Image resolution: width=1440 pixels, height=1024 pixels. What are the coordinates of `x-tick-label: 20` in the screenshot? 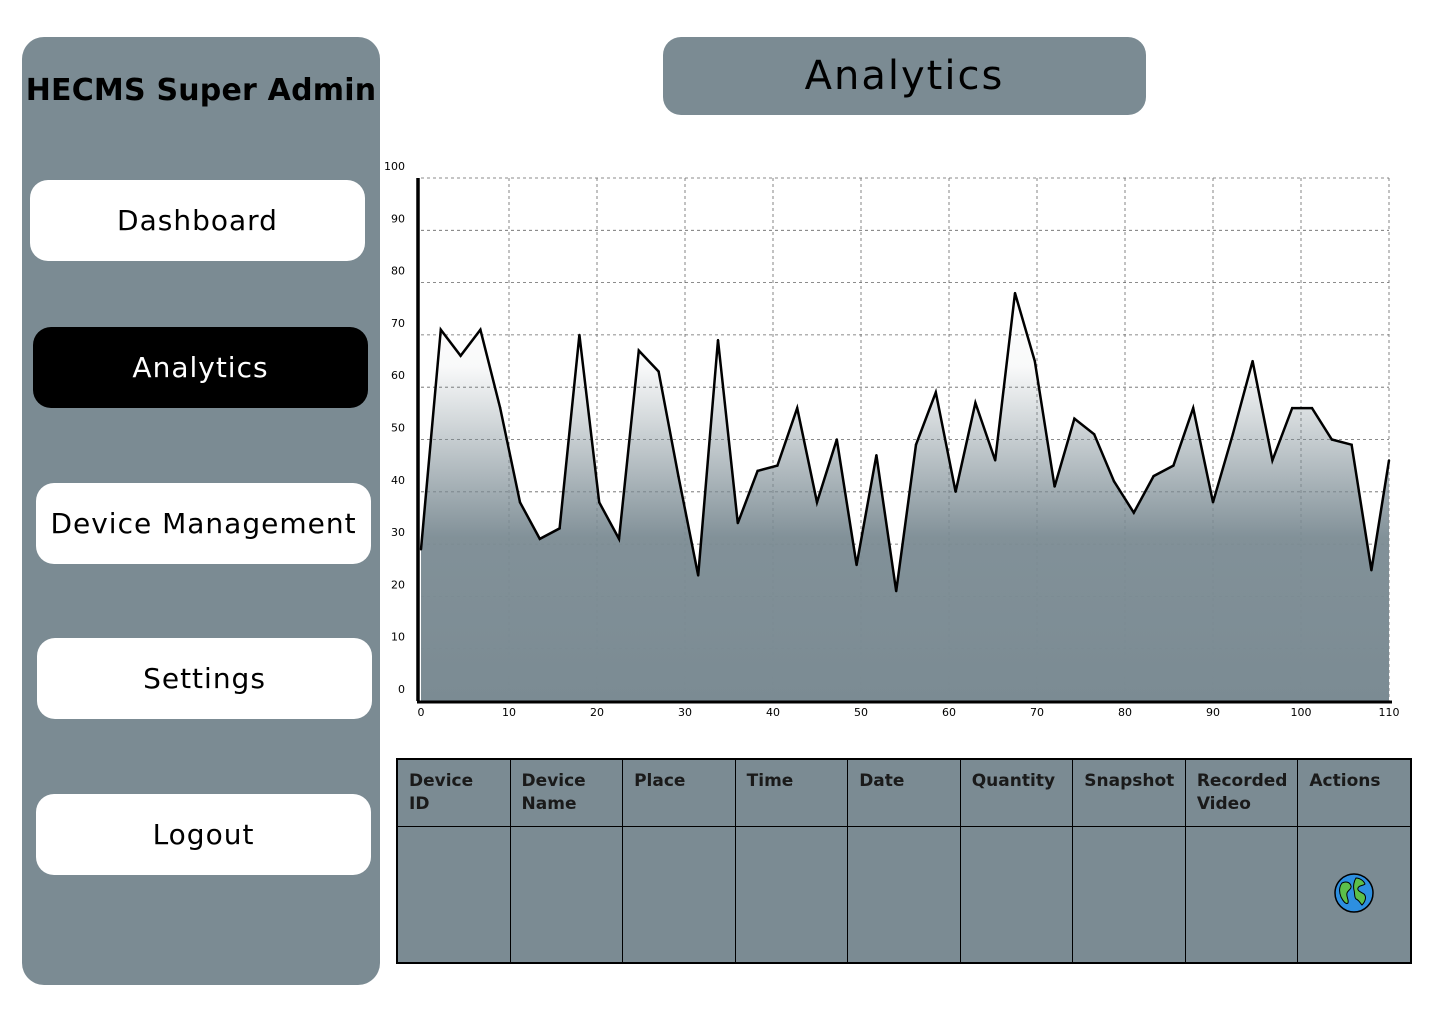 It's located at (597, 712).